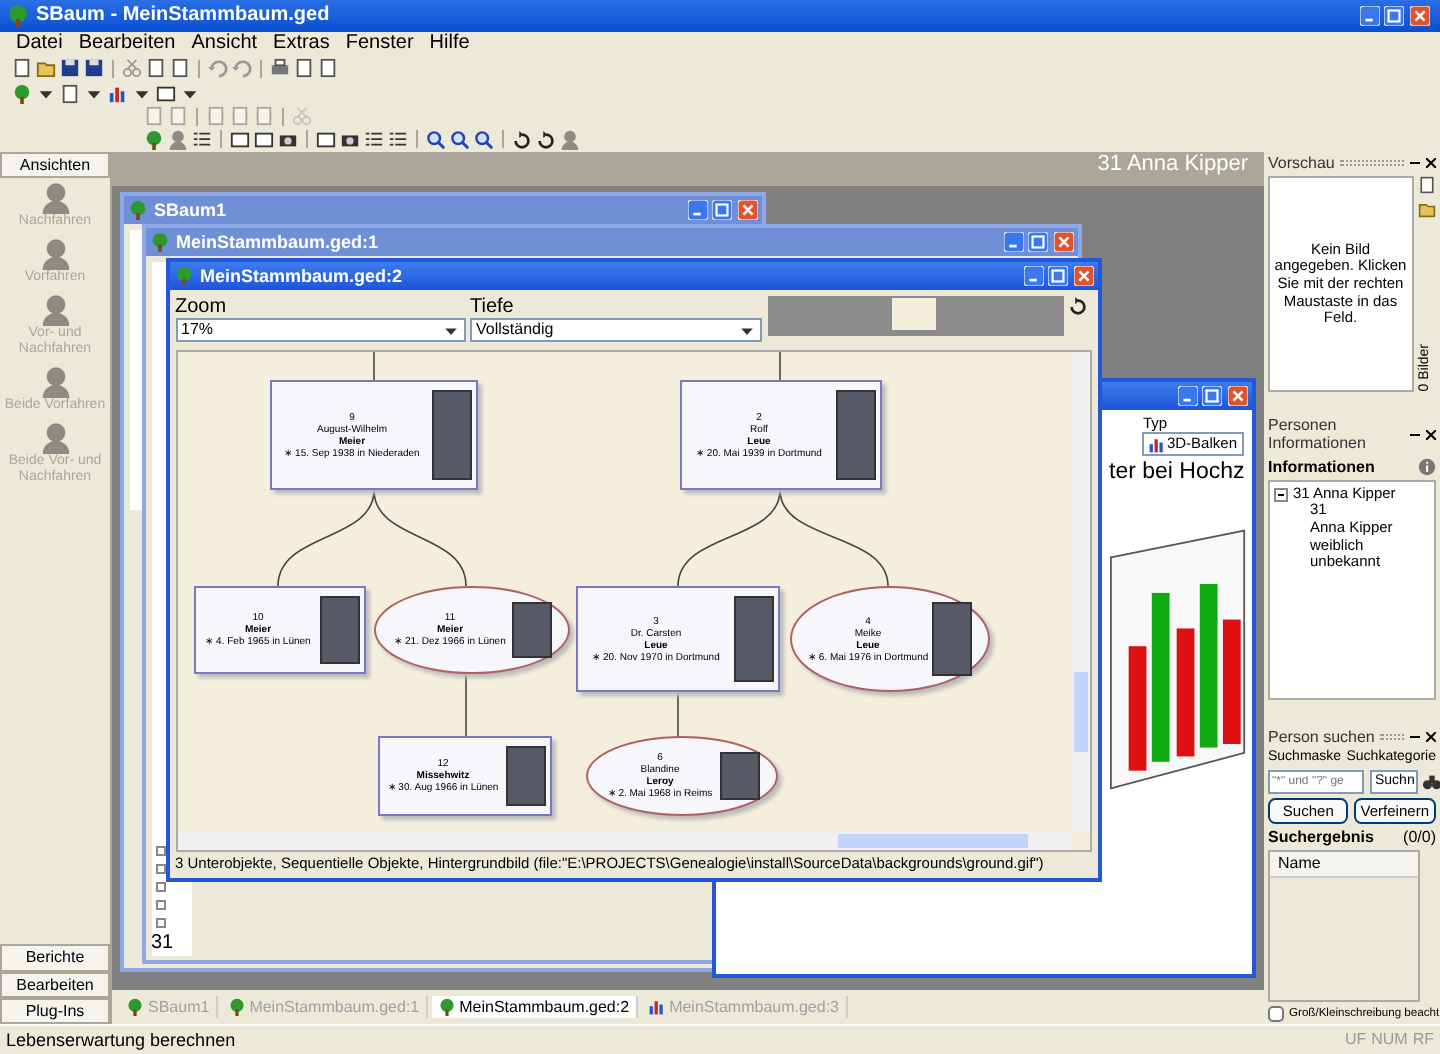  I want to click on depth-label: Tiefe, so click(493, 306).